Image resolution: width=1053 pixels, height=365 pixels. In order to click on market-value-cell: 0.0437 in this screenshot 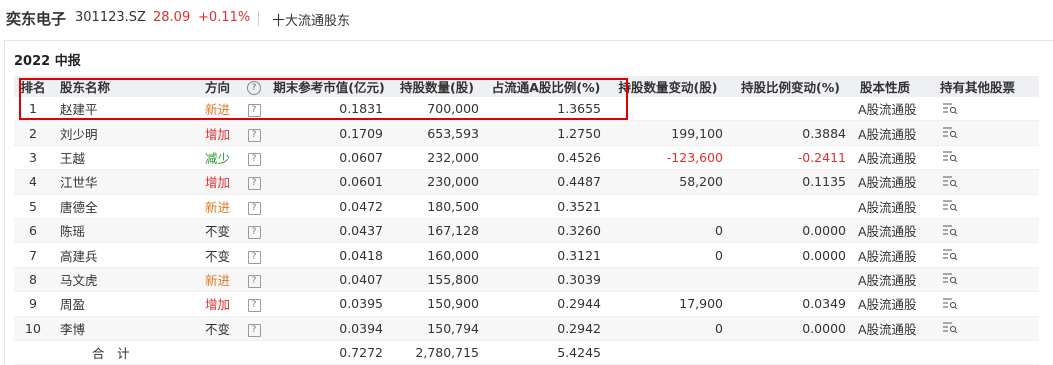, I will do `click(329, 231)`.